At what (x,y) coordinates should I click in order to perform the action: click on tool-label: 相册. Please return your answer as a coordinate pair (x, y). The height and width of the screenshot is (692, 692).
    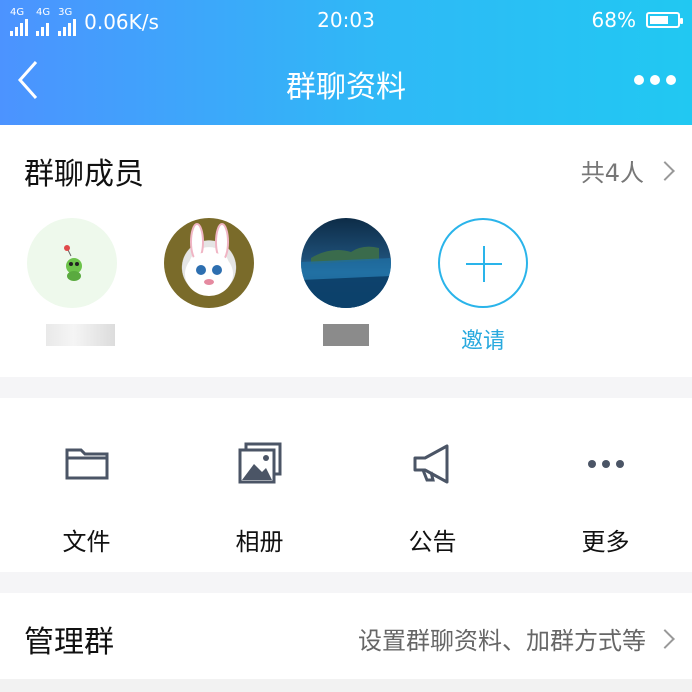
    Looking at the image, I should click on (259, 542).